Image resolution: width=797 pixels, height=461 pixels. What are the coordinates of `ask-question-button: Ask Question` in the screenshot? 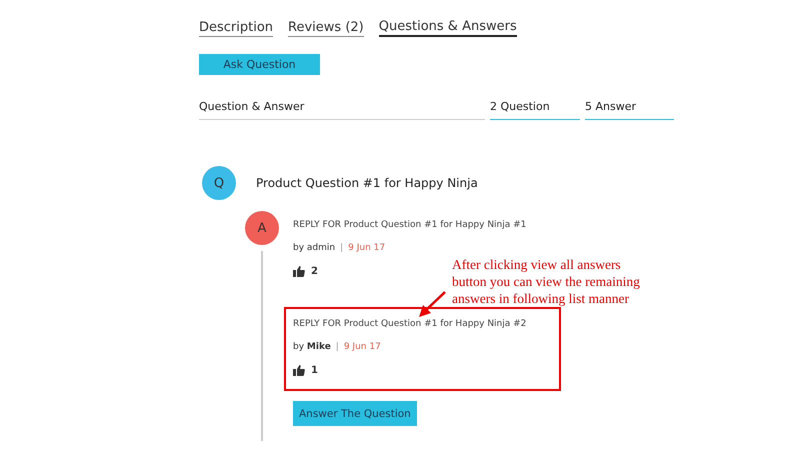 It's located at (259, 64).